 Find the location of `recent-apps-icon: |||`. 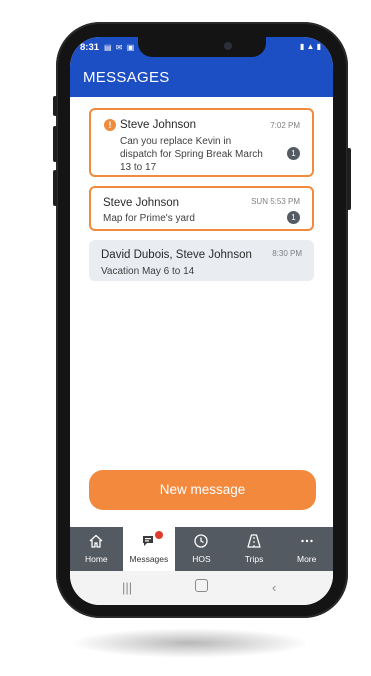

recent-apps-icon: ||| is located at coordinates (127, 587).